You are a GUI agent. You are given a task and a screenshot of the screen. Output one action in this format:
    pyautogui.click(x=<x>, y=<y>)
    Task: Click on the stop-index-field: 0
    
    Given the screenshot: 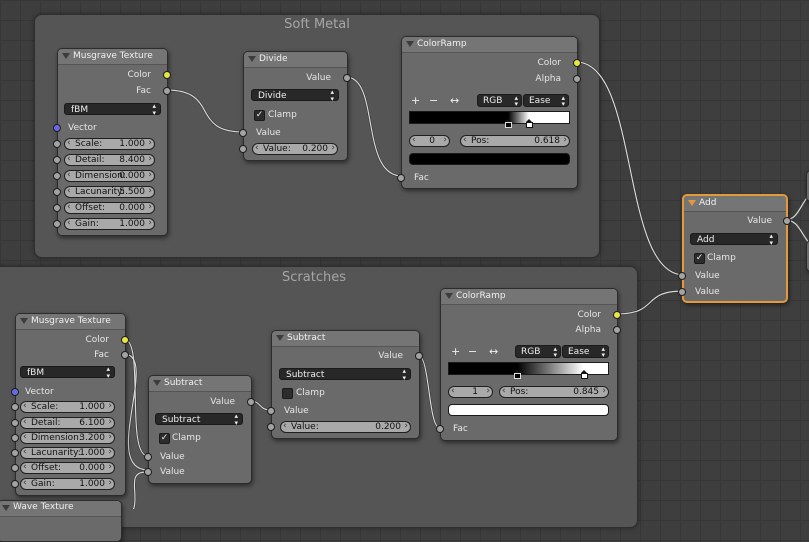 What is the action you would take?
    pyautogui.click(x=429, y=141)
    